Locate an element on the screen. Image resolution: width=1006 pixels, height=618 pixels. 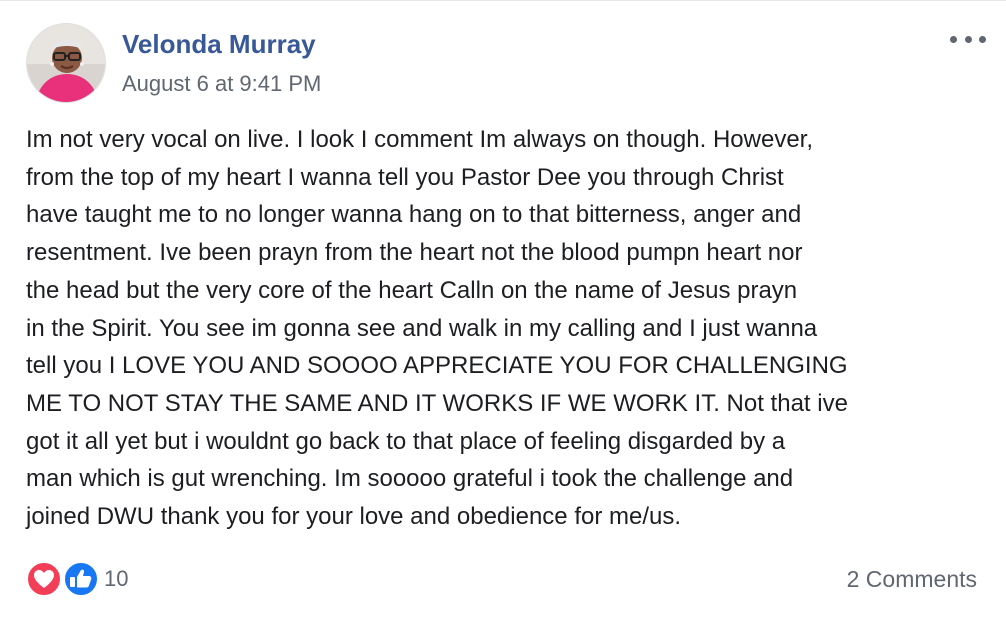
reactions-bar: 10 2 Comments is located at coordinates (503, 580).